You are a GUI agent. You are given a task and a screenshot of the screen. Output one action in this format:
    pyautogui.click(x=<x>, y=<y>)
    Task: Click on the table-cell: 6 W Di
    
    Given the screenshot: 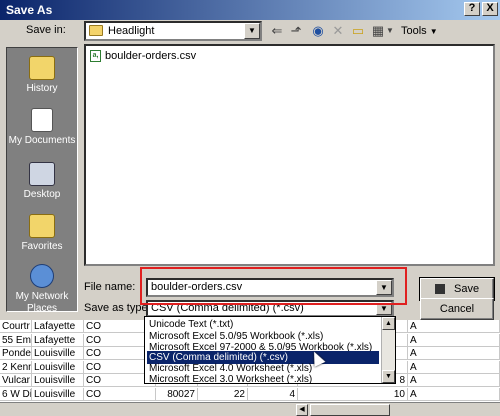 What is the action you would take?
    pyautogui.click(x=16, y=394)
    